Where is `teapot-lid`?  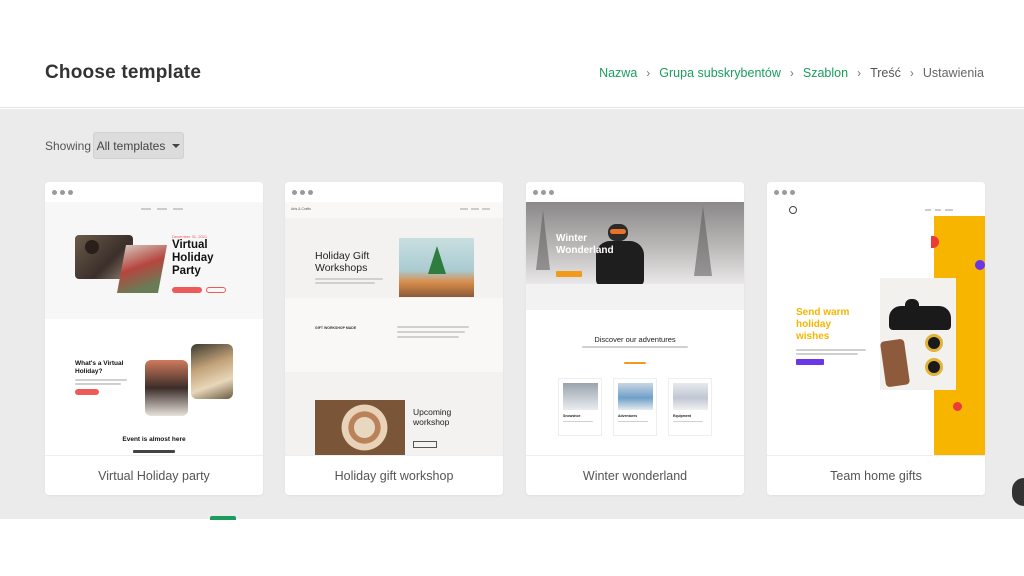
teapot-lid is located at coordinates (912, 303).